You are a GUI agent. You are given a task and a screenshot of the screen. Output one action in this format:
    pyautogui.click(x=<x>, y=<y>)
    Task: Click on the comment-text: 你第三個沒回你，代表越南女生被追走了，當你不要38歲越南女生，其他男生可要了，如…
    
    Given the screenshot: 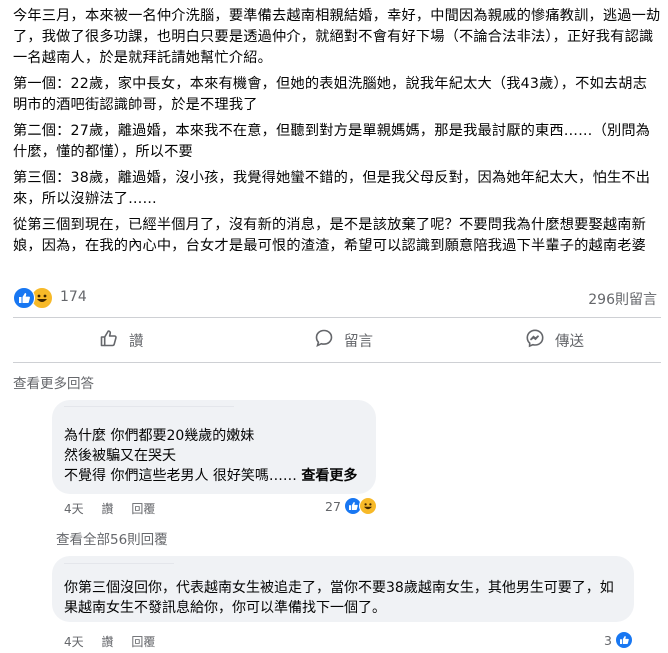 What is the action you would take?
    pyautogui.click(x=339, y=598)
    